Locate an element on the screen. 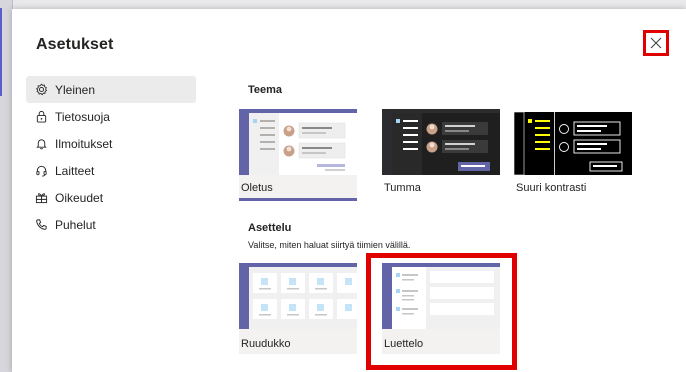 The width and height of the screenshot is (686, 372). dark-theme-preview is located at coordinates (441, 142).